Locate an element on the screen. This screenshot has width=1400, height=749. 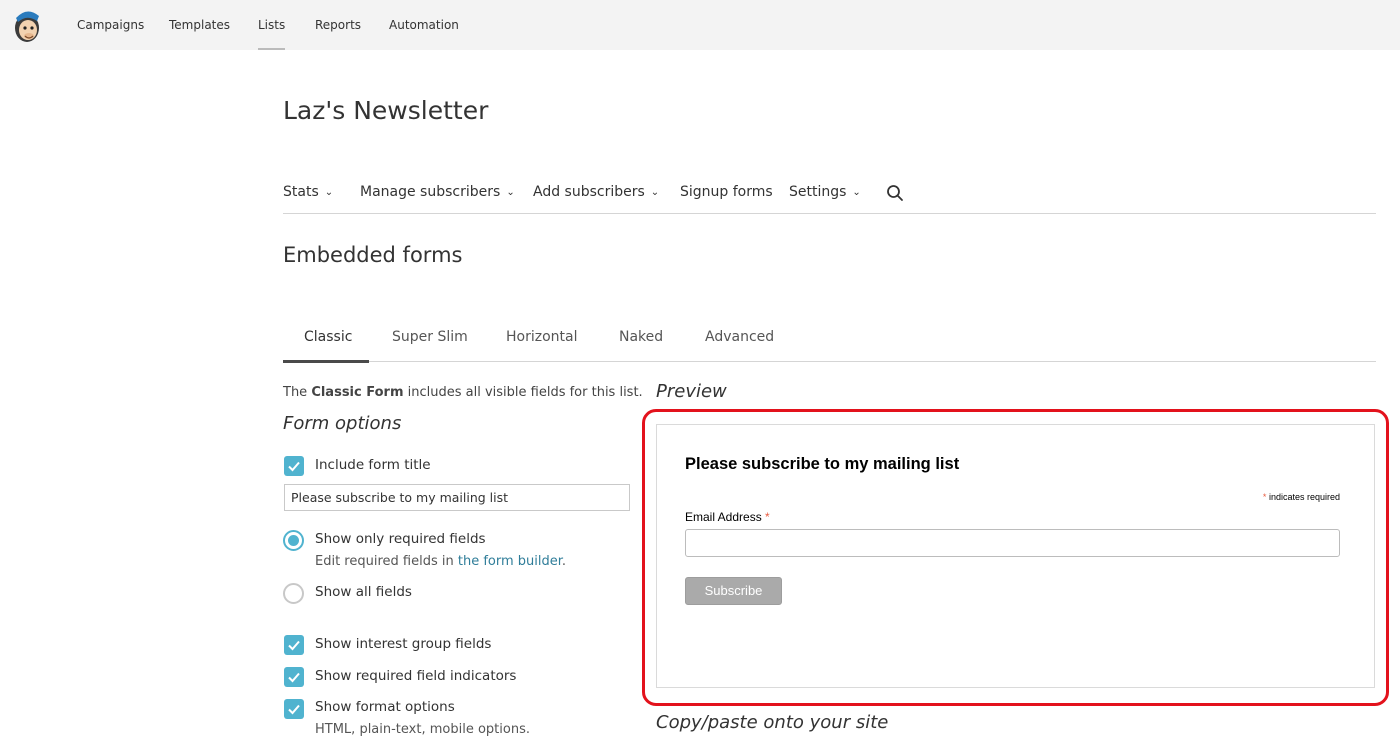
tab-naked: Naked is located at coordinates (641, 337).